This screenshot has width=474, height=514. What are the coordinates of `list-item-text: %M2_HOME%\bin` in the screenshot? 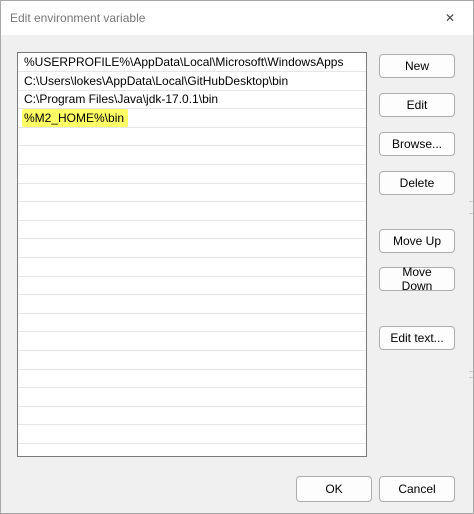 It's located at (75, 117).